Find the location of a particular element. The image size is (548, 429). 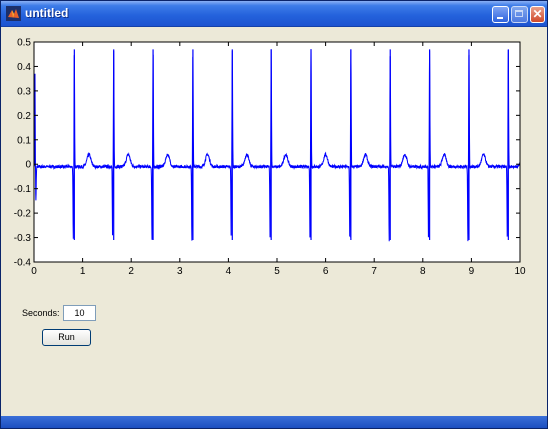

y-tick-label: 0 is located at coordinates (28, 165).